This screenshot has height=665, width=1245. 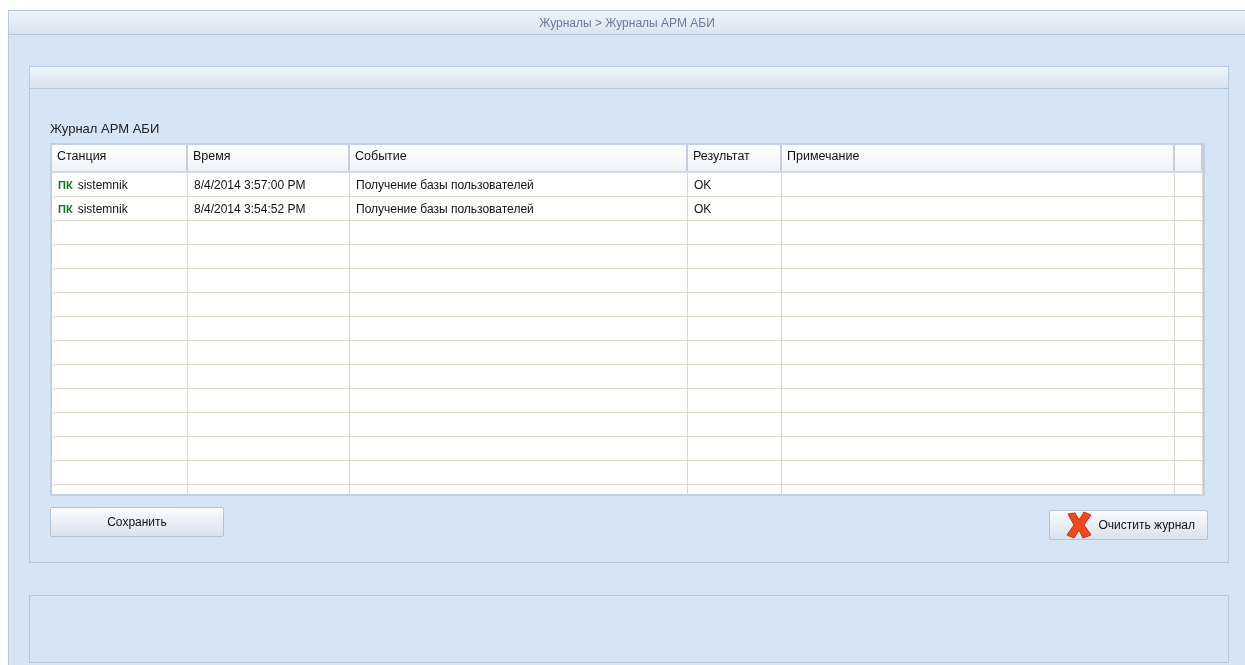 I want to click on breadcrumb: Журналы > Журналы АРМ АБИ, so click(x=627, y=22).